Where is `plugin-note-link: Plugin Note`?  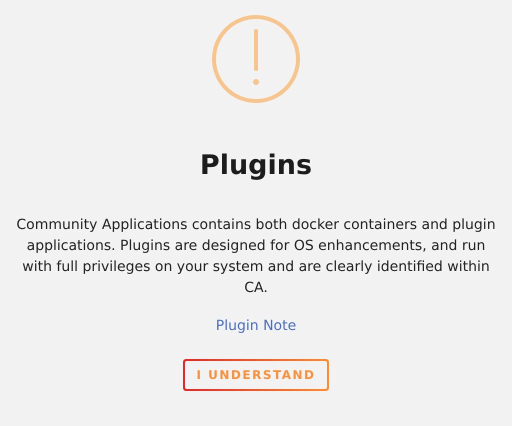 plugin-note-link: Plugin Note is located at coordinates (256, 326).